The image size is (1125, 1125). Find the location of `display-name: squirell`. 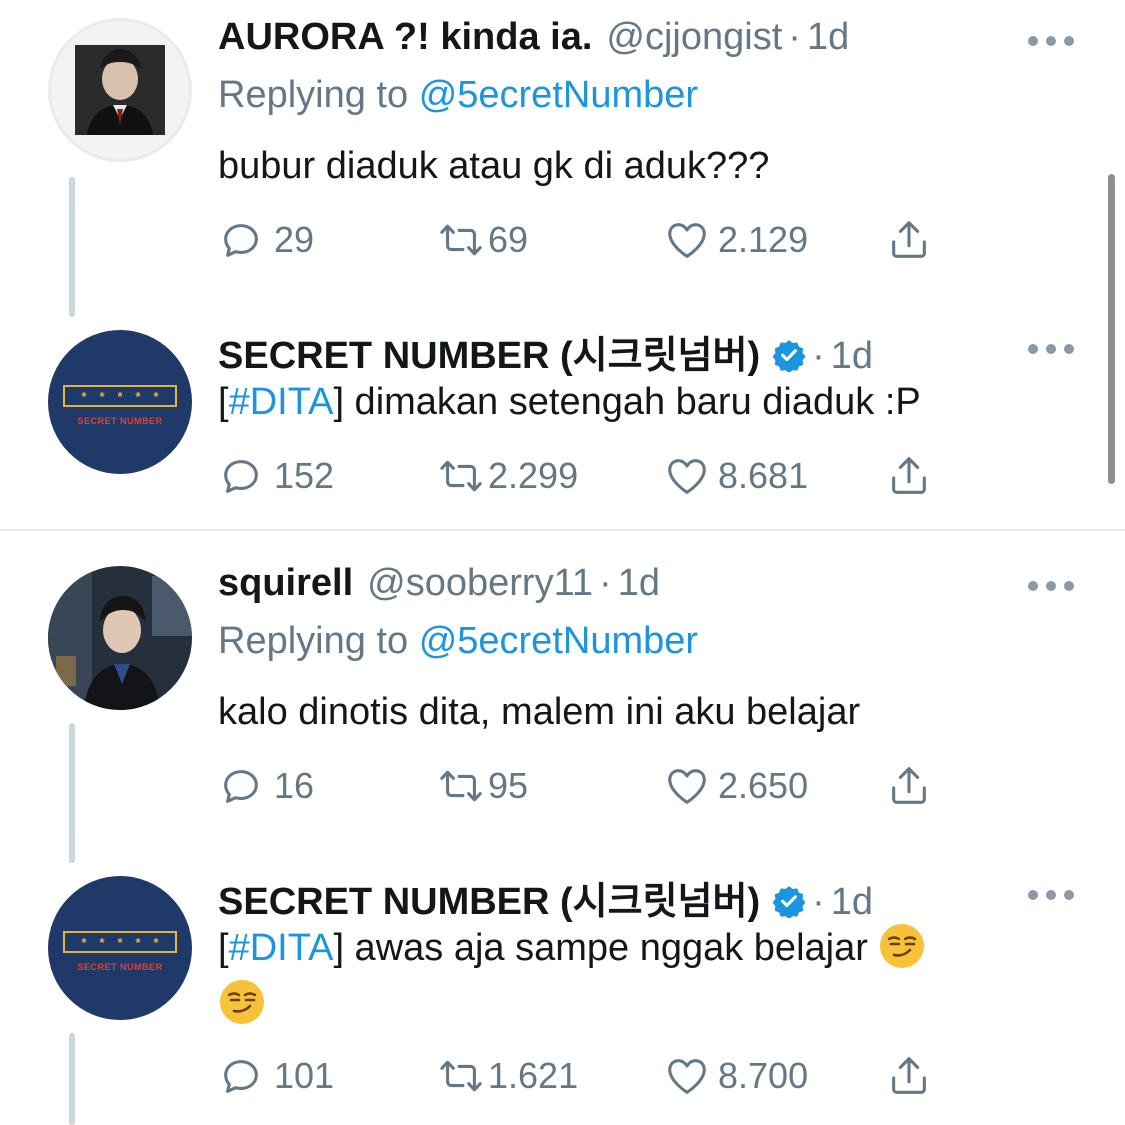

display-name: squirell is located at coordinates (285, 583).